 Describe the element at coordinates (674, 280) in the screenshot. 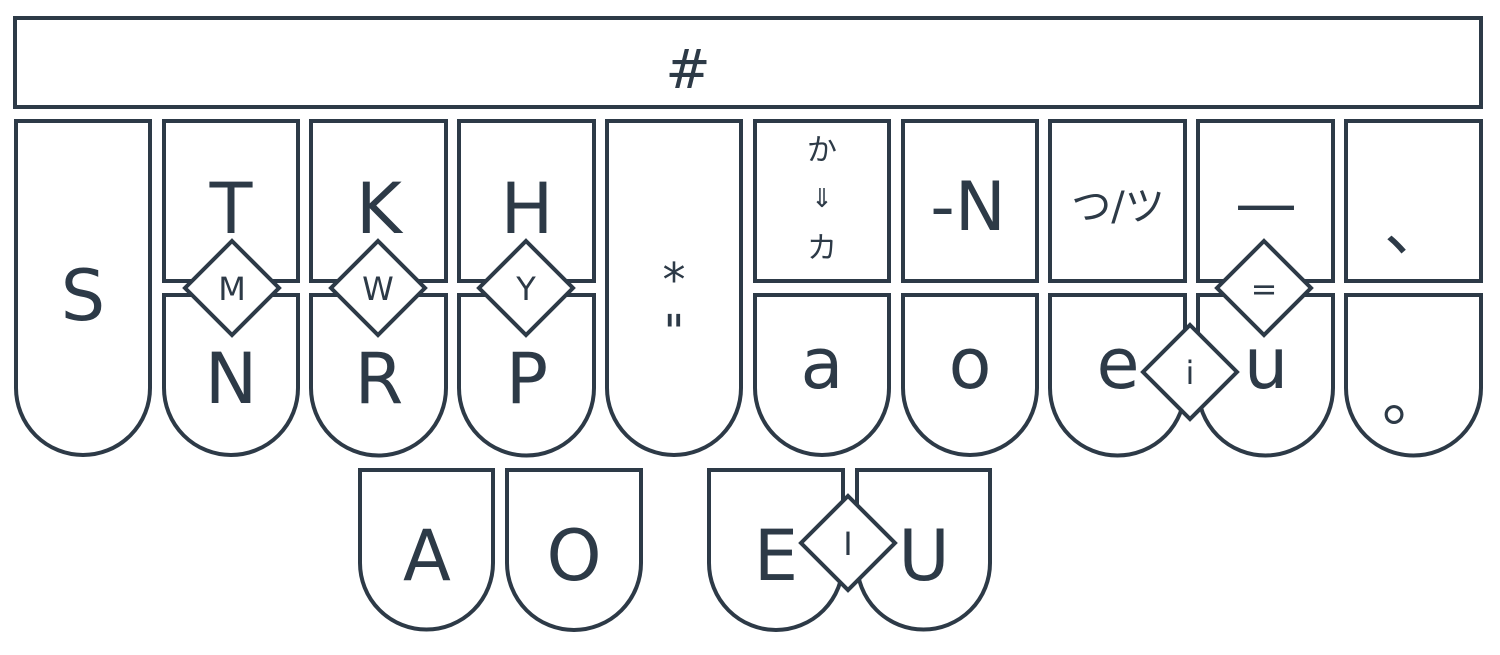

I see `key-star-label: *` at that location.